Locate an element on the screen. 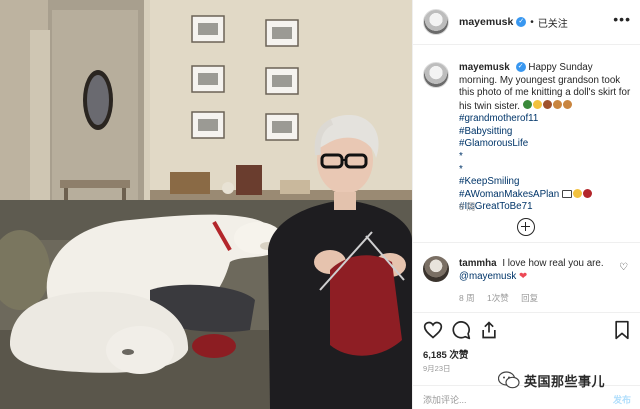 The height and width of the screenshot is (409, 640). header-avatar is located at coordinates (436, 22).